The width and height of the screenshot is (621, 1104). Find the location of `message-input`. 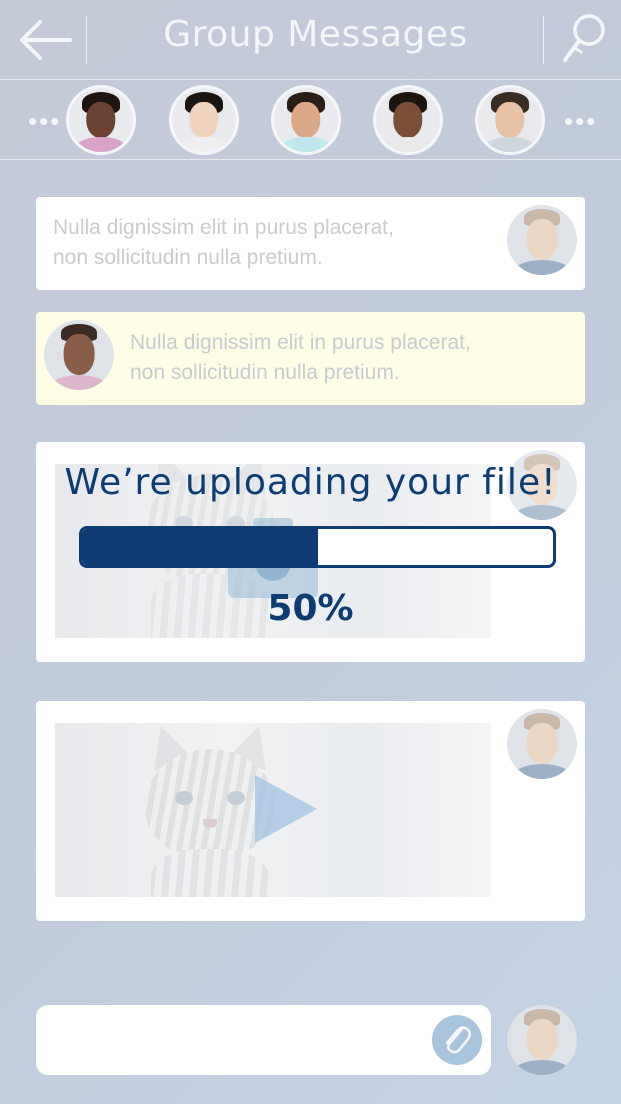

message-input is located at coordinates (237, 1040).